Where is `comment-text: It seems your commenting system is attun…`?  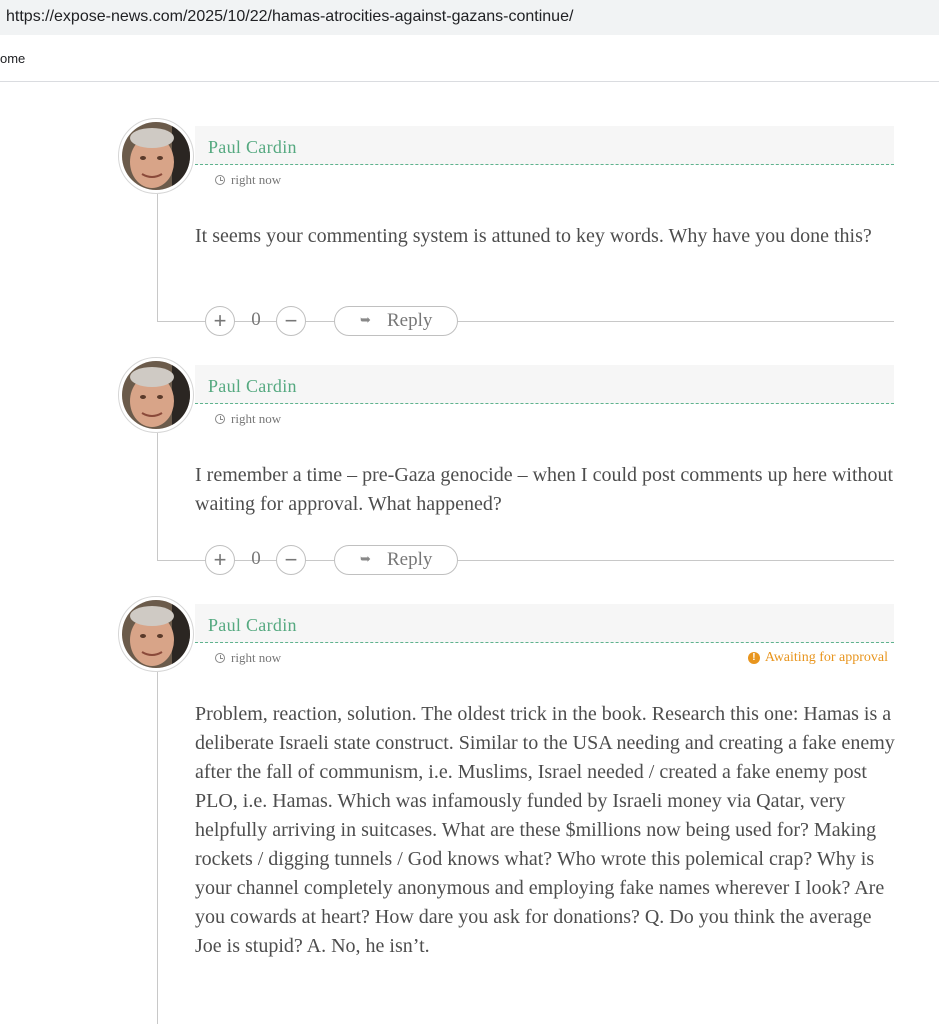 comment-text: It seems your commenting system is attun… is located at coordinates (533, 236).